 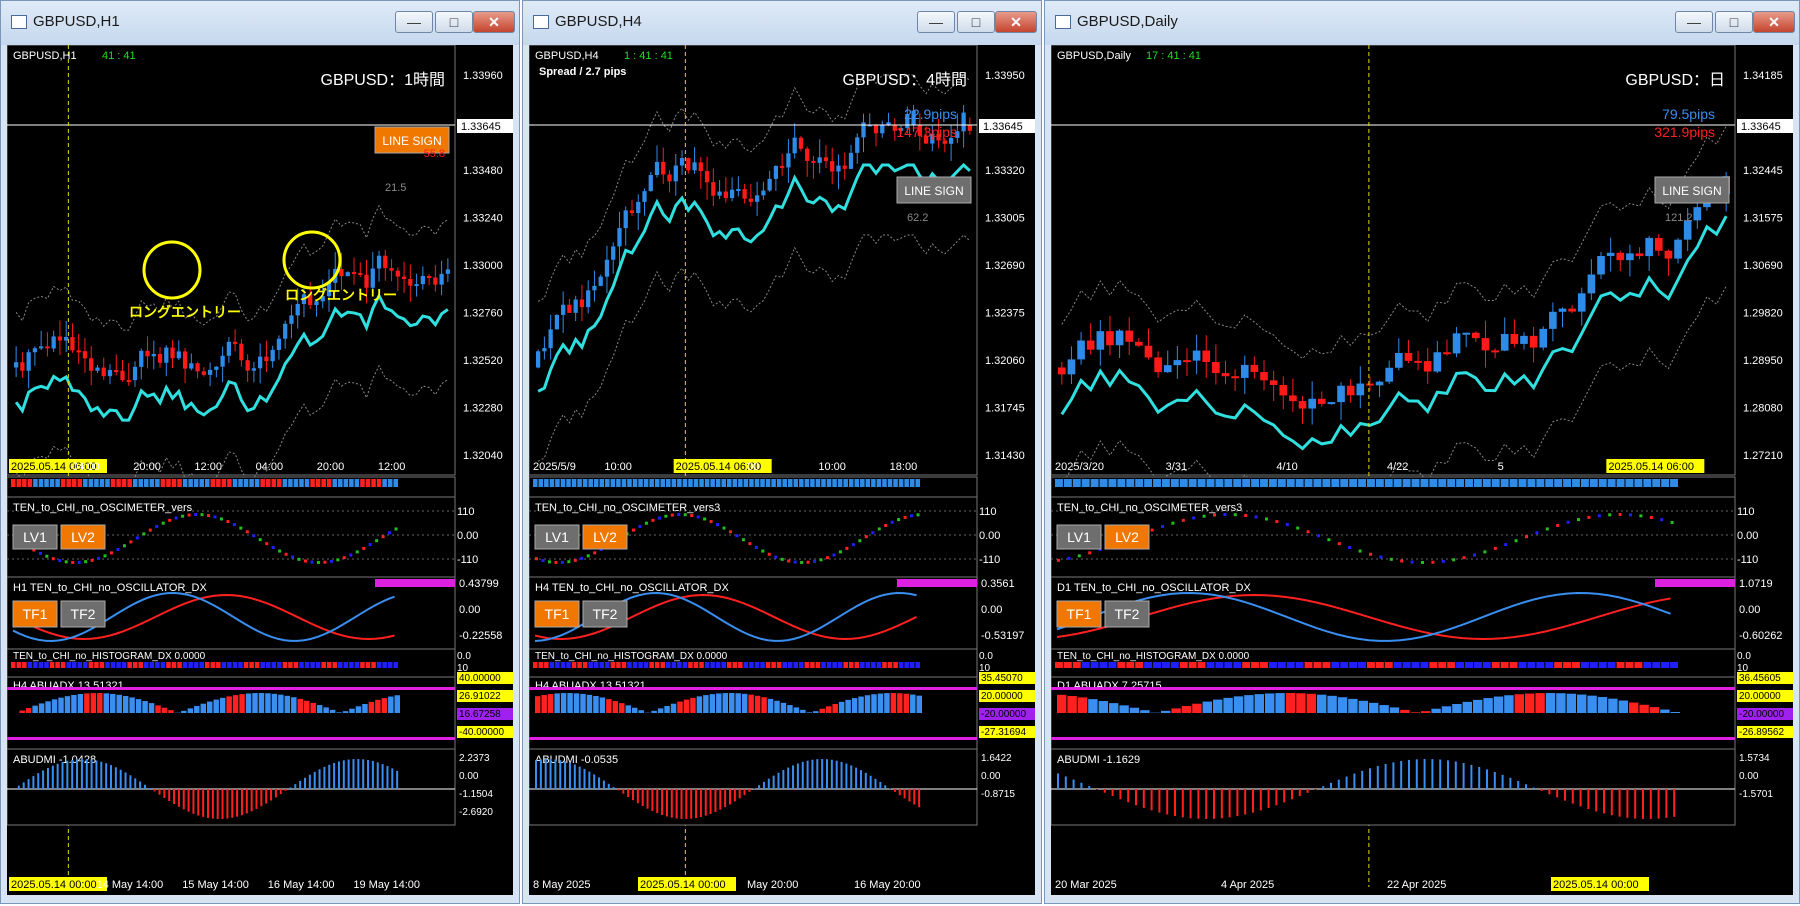 What do you see at coordinates (1763, 219) in the screenshot?
I see `price-tick-label: 1.31575` at bounding box center [1763, 219].